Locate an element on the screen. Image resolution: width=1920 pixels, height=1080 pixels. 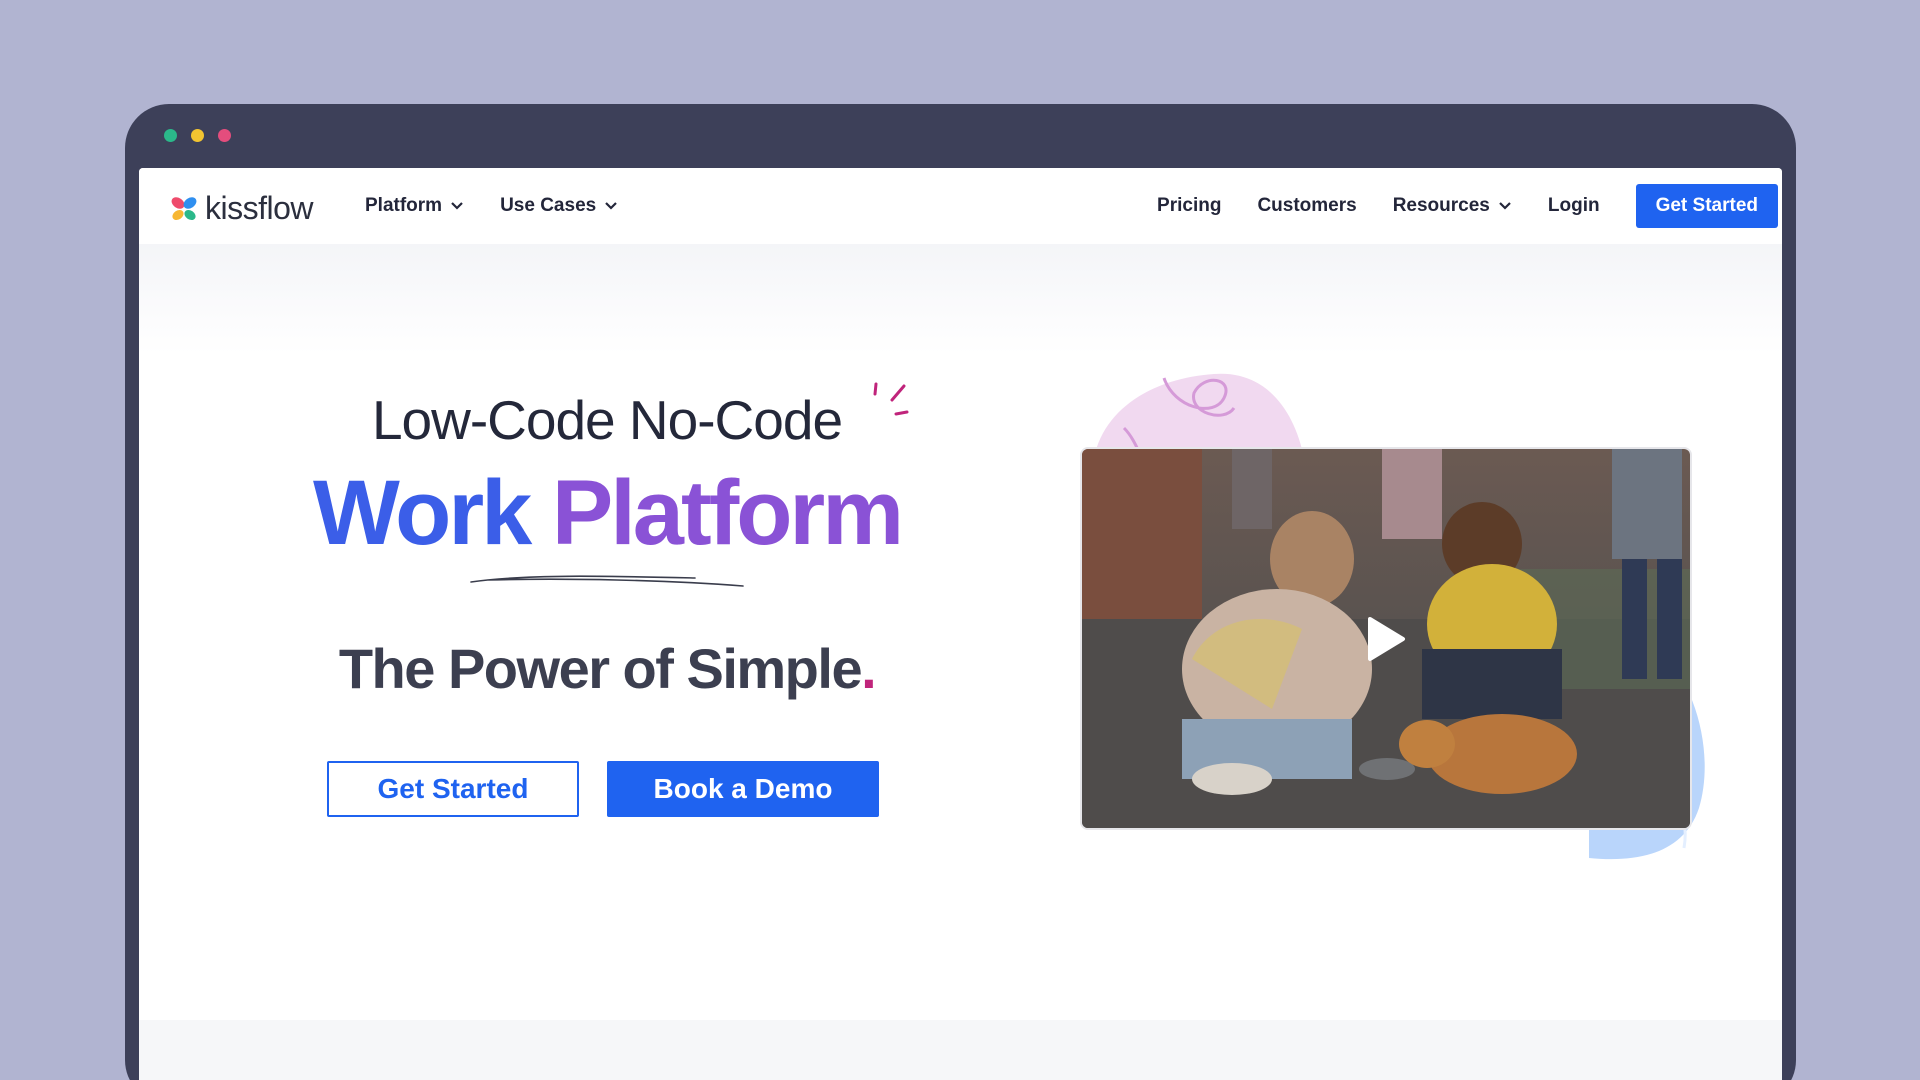
section-divider-band is located at coordinates (960, 1050).